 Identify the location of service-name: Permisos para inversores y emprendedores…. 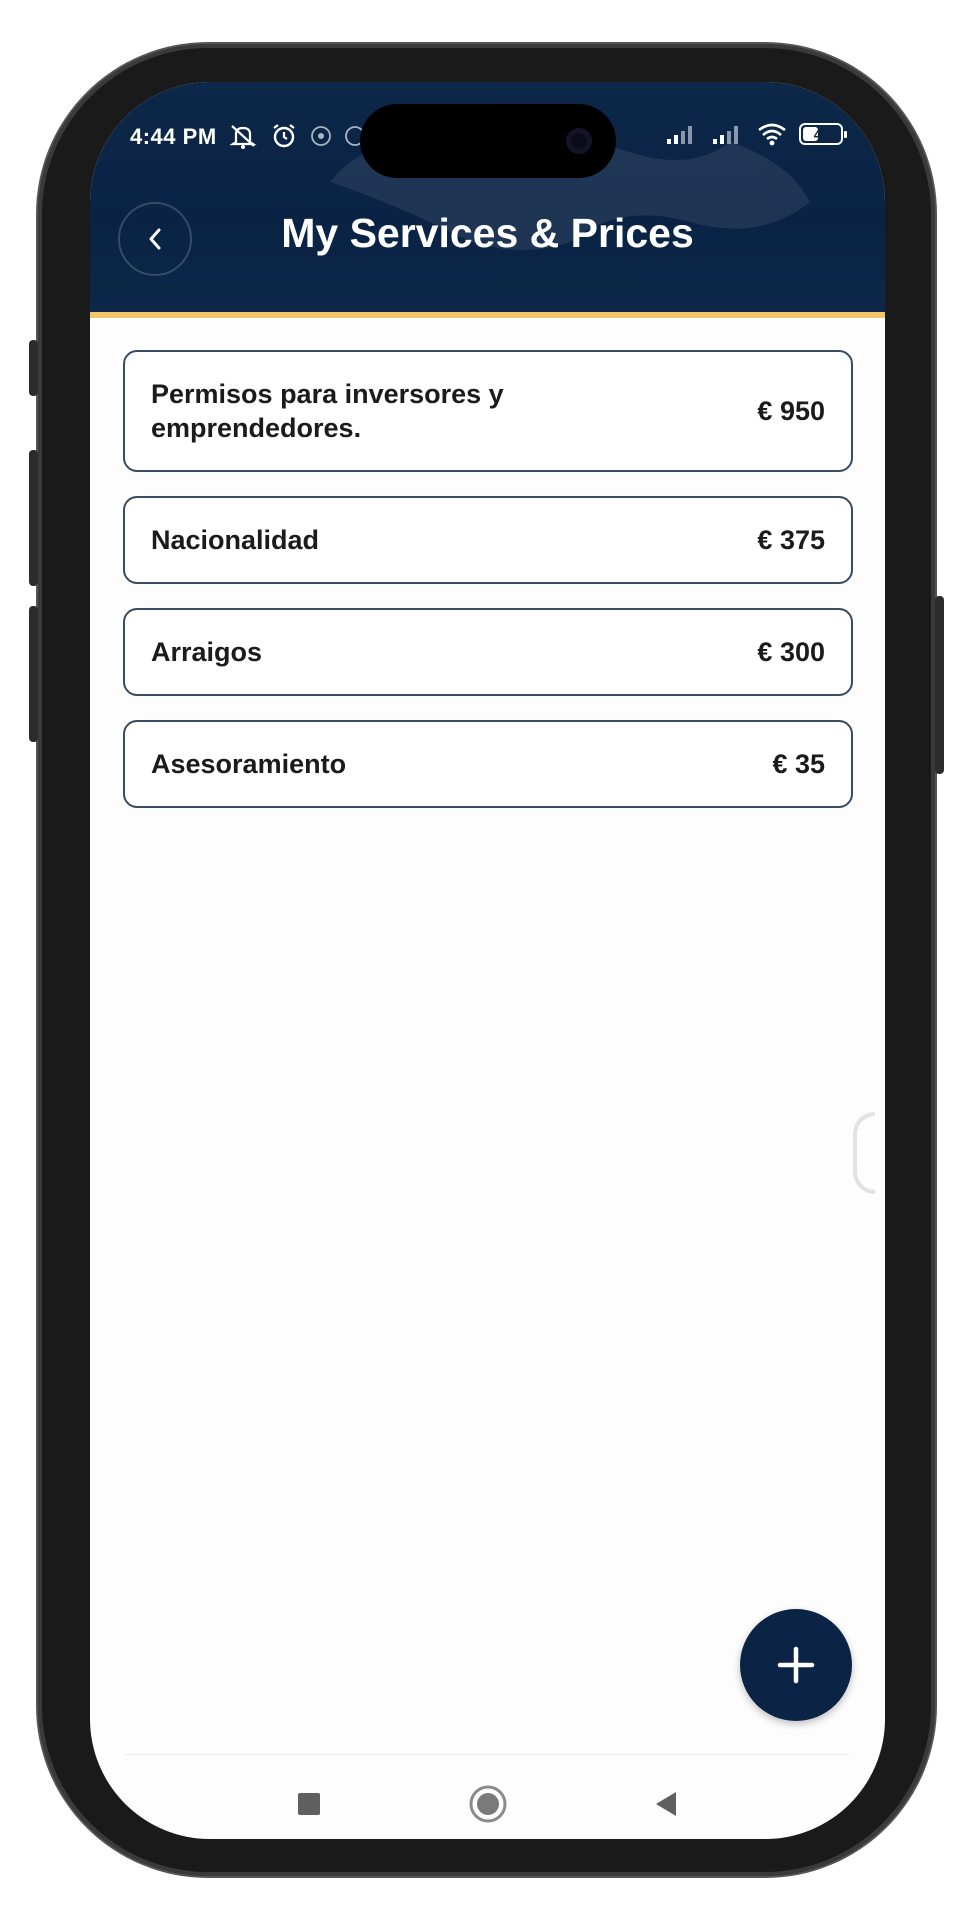
(327, 411).